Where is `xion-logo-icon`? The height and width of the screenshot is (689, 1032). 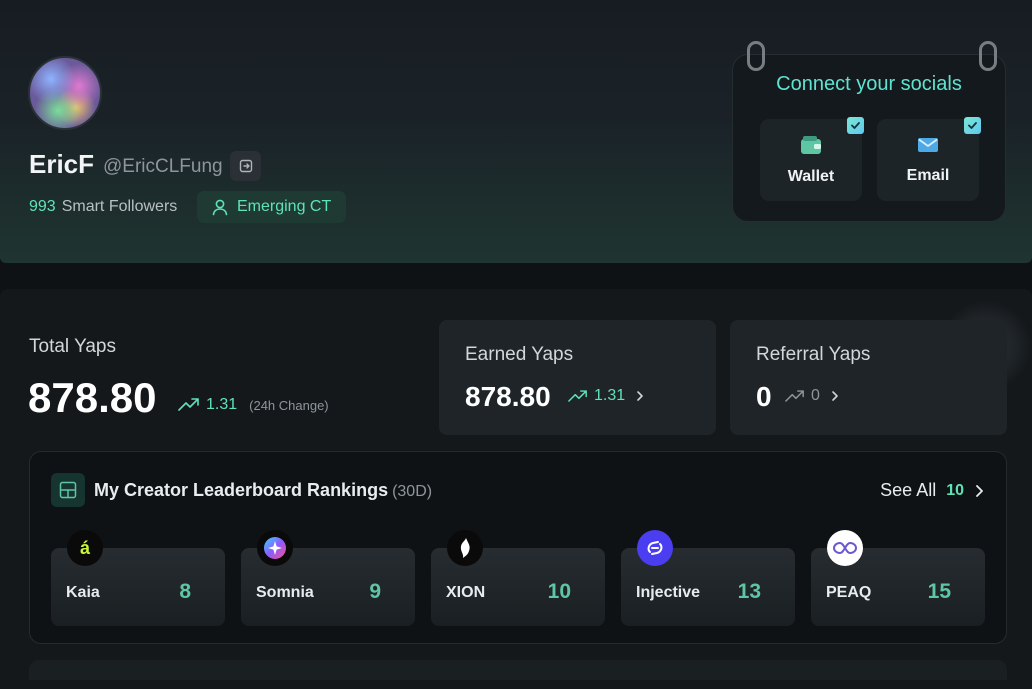 xion-logo-icon is located at coordinates (465, 548).